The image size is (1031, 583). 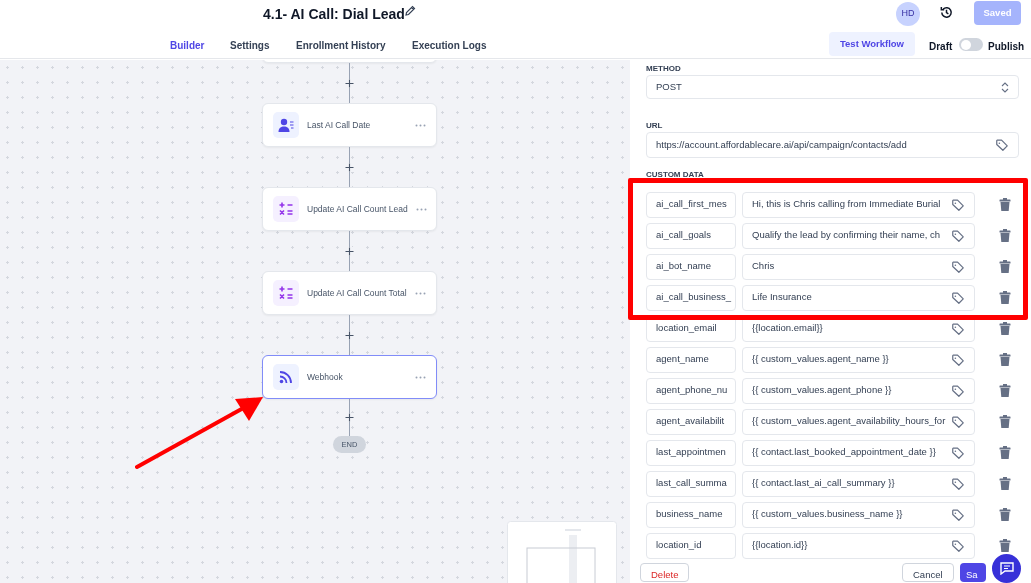 I want to click on workflow-node: Last AI Call Date, so click(x=349, y=125).